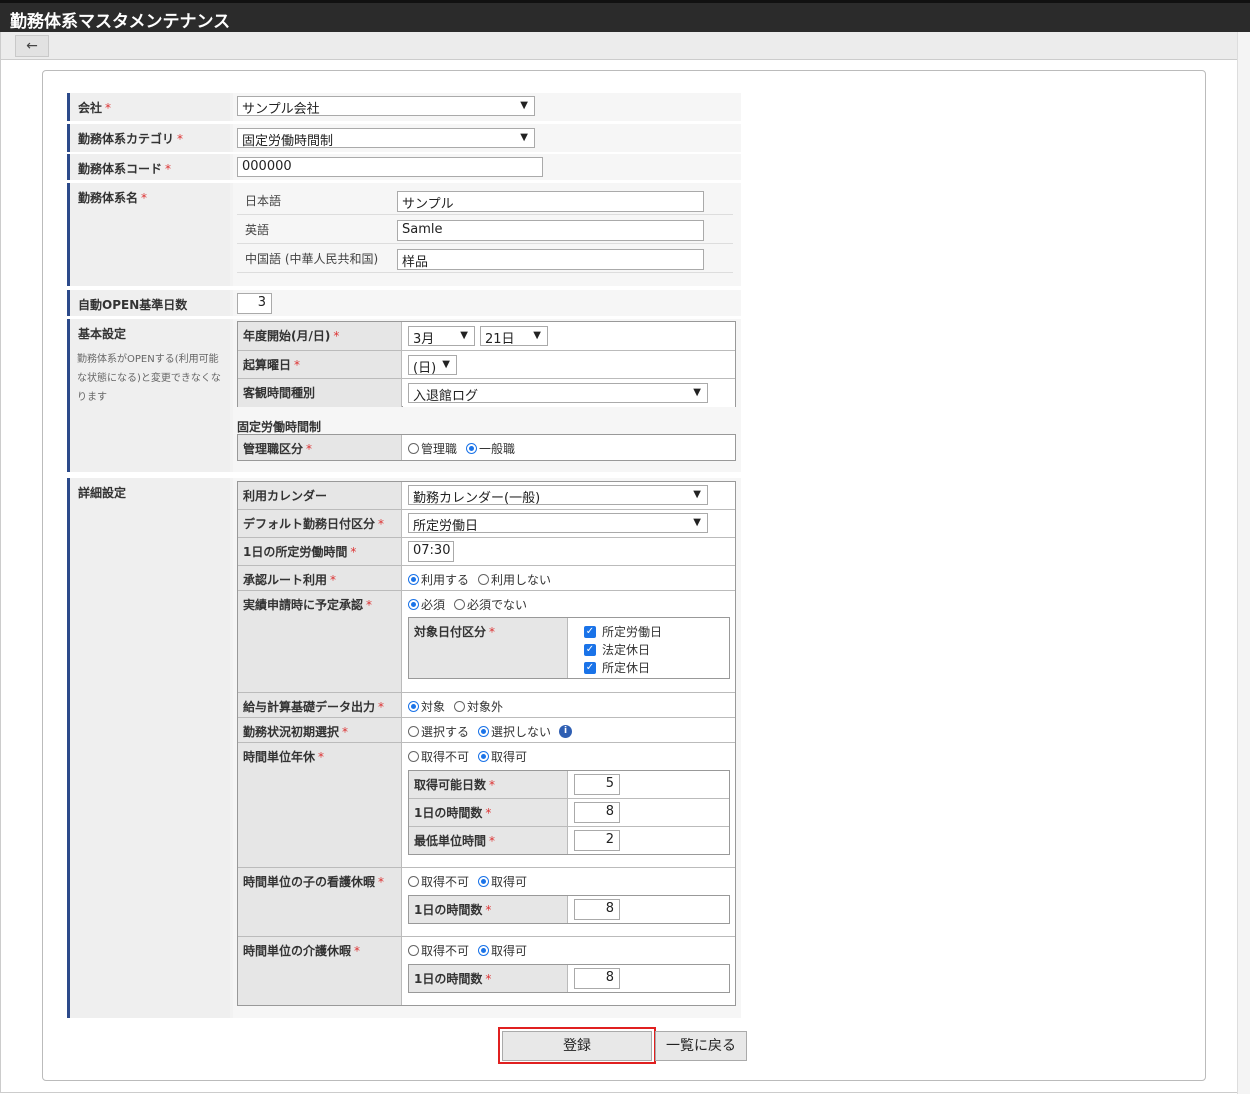  Describe the element at coordinates (432, 365) in the screenshot. I see `weekday-select: (日) ▼` at that location.